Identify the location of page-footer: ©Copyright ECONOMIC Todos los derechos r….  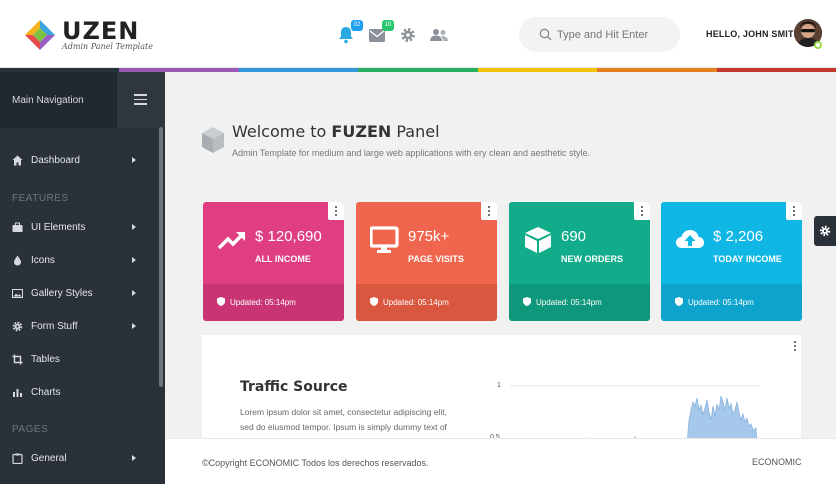
(500, 461).